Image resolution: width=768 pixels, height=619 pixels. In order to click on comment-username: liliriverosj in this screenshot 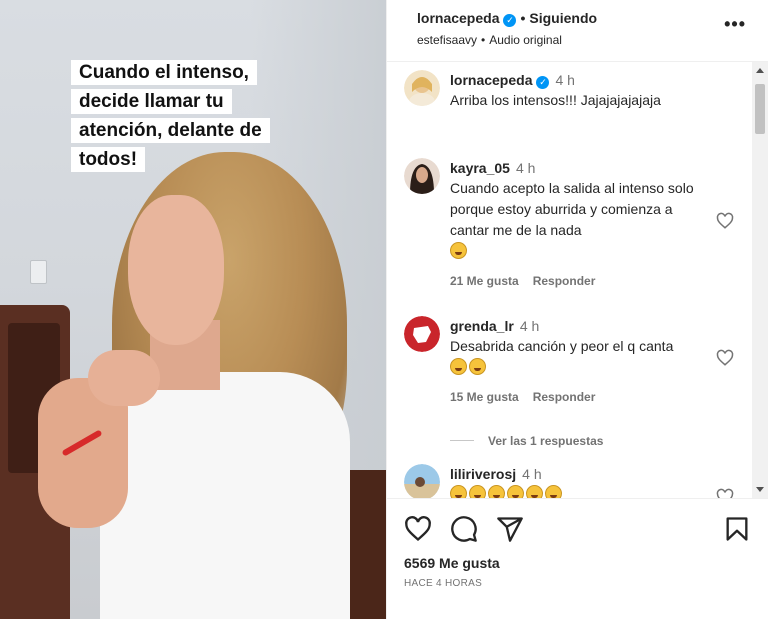, I will do `click(483, 474)`.